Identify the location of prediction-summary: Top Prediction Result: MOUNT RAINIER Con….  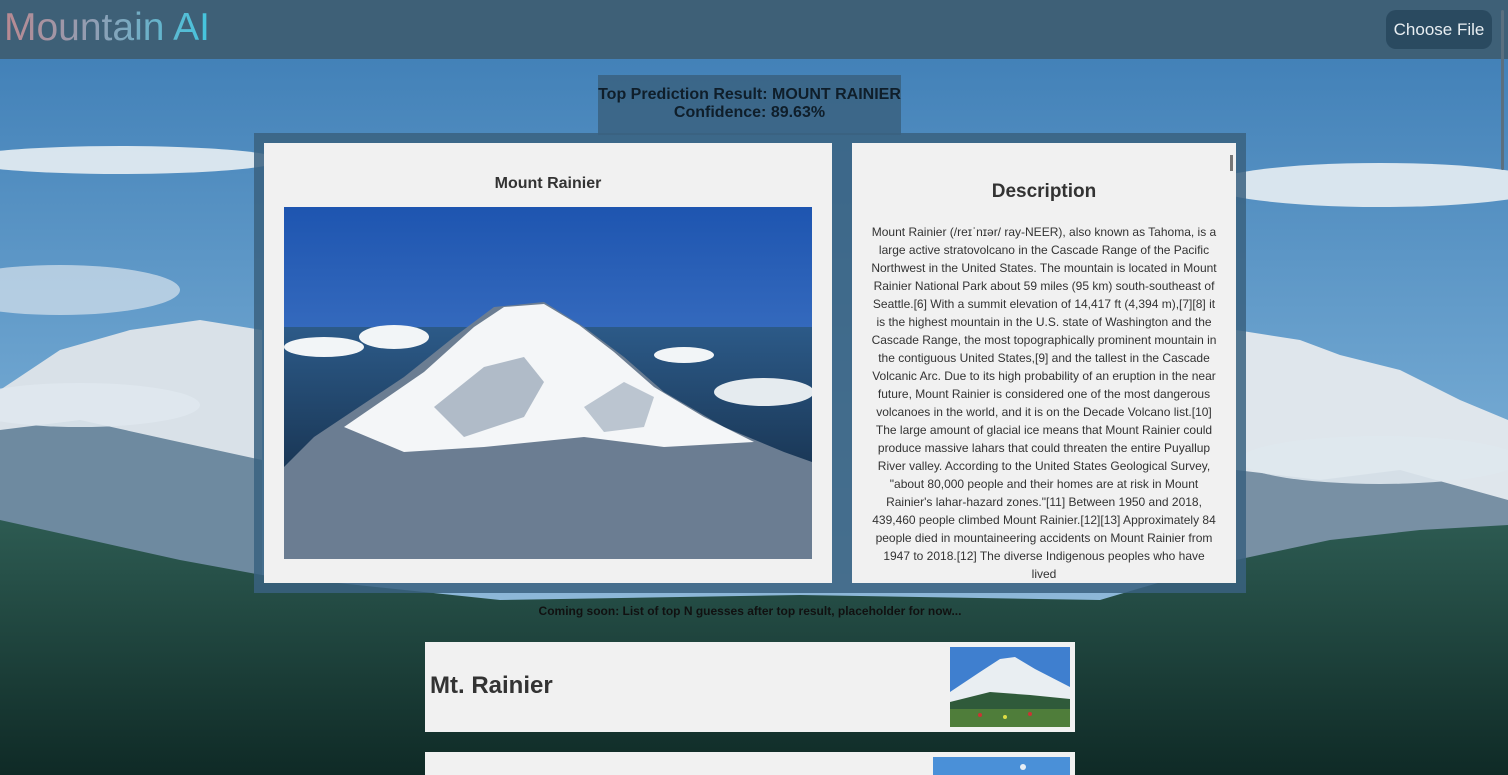
(749, 105).